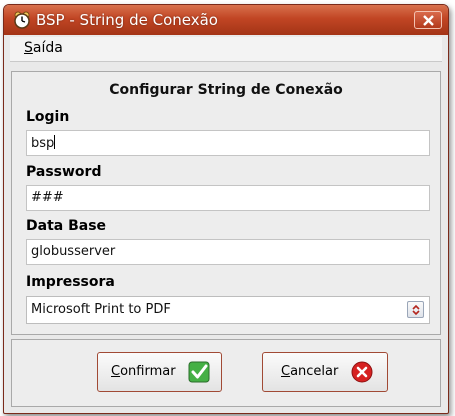 Image resolution: width=455 pixels, height=416 pixels. I want to click on close-icon, so click(428, 20).